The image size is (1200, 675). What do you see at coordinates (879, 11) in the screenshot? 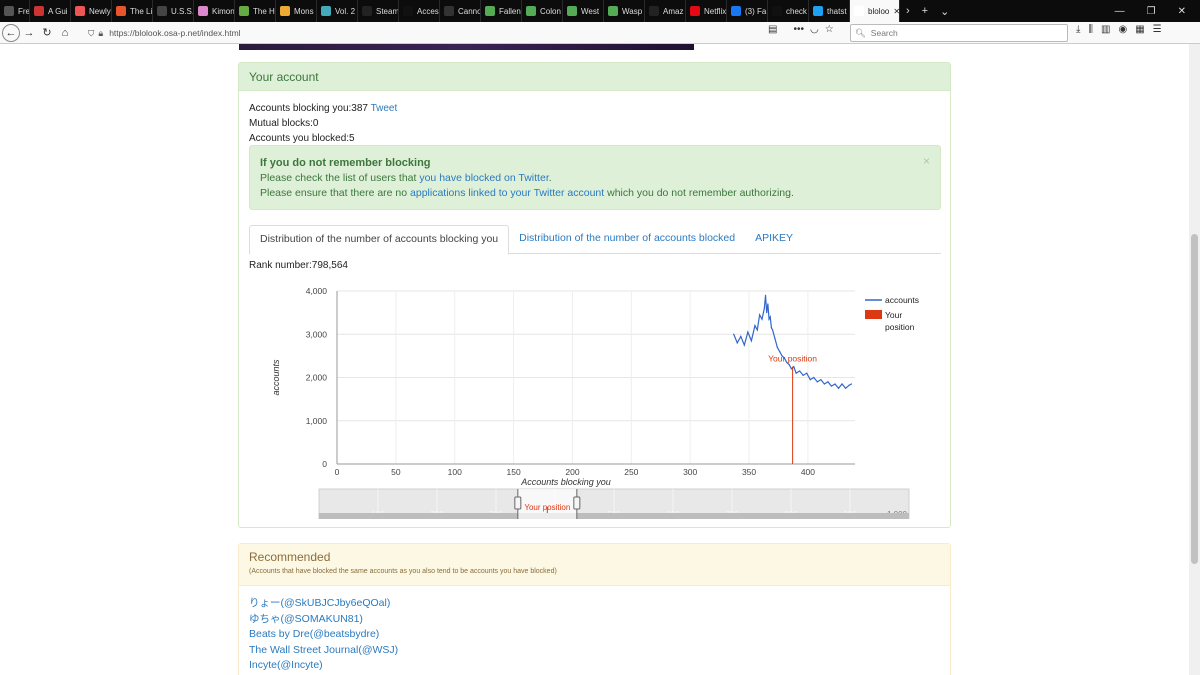
I see `tab-label: bloloo` at bounding box center [879, 11].